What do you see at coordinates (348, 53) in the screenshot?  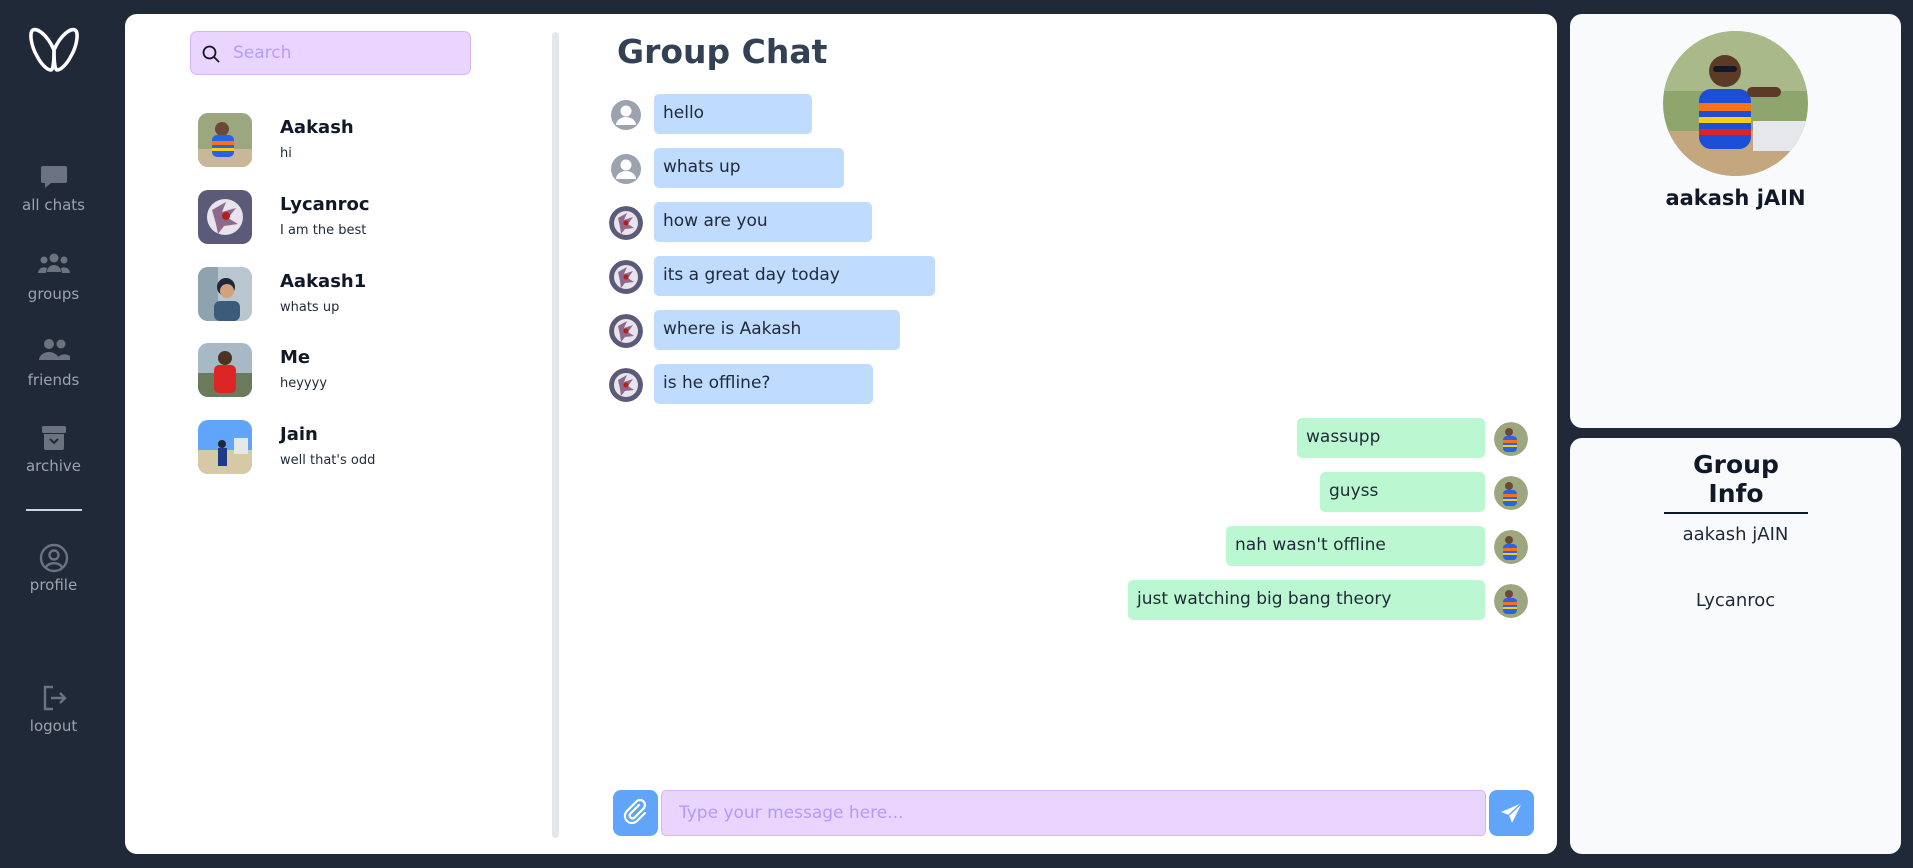 I see `search-input` at bounding box center [348, 53].